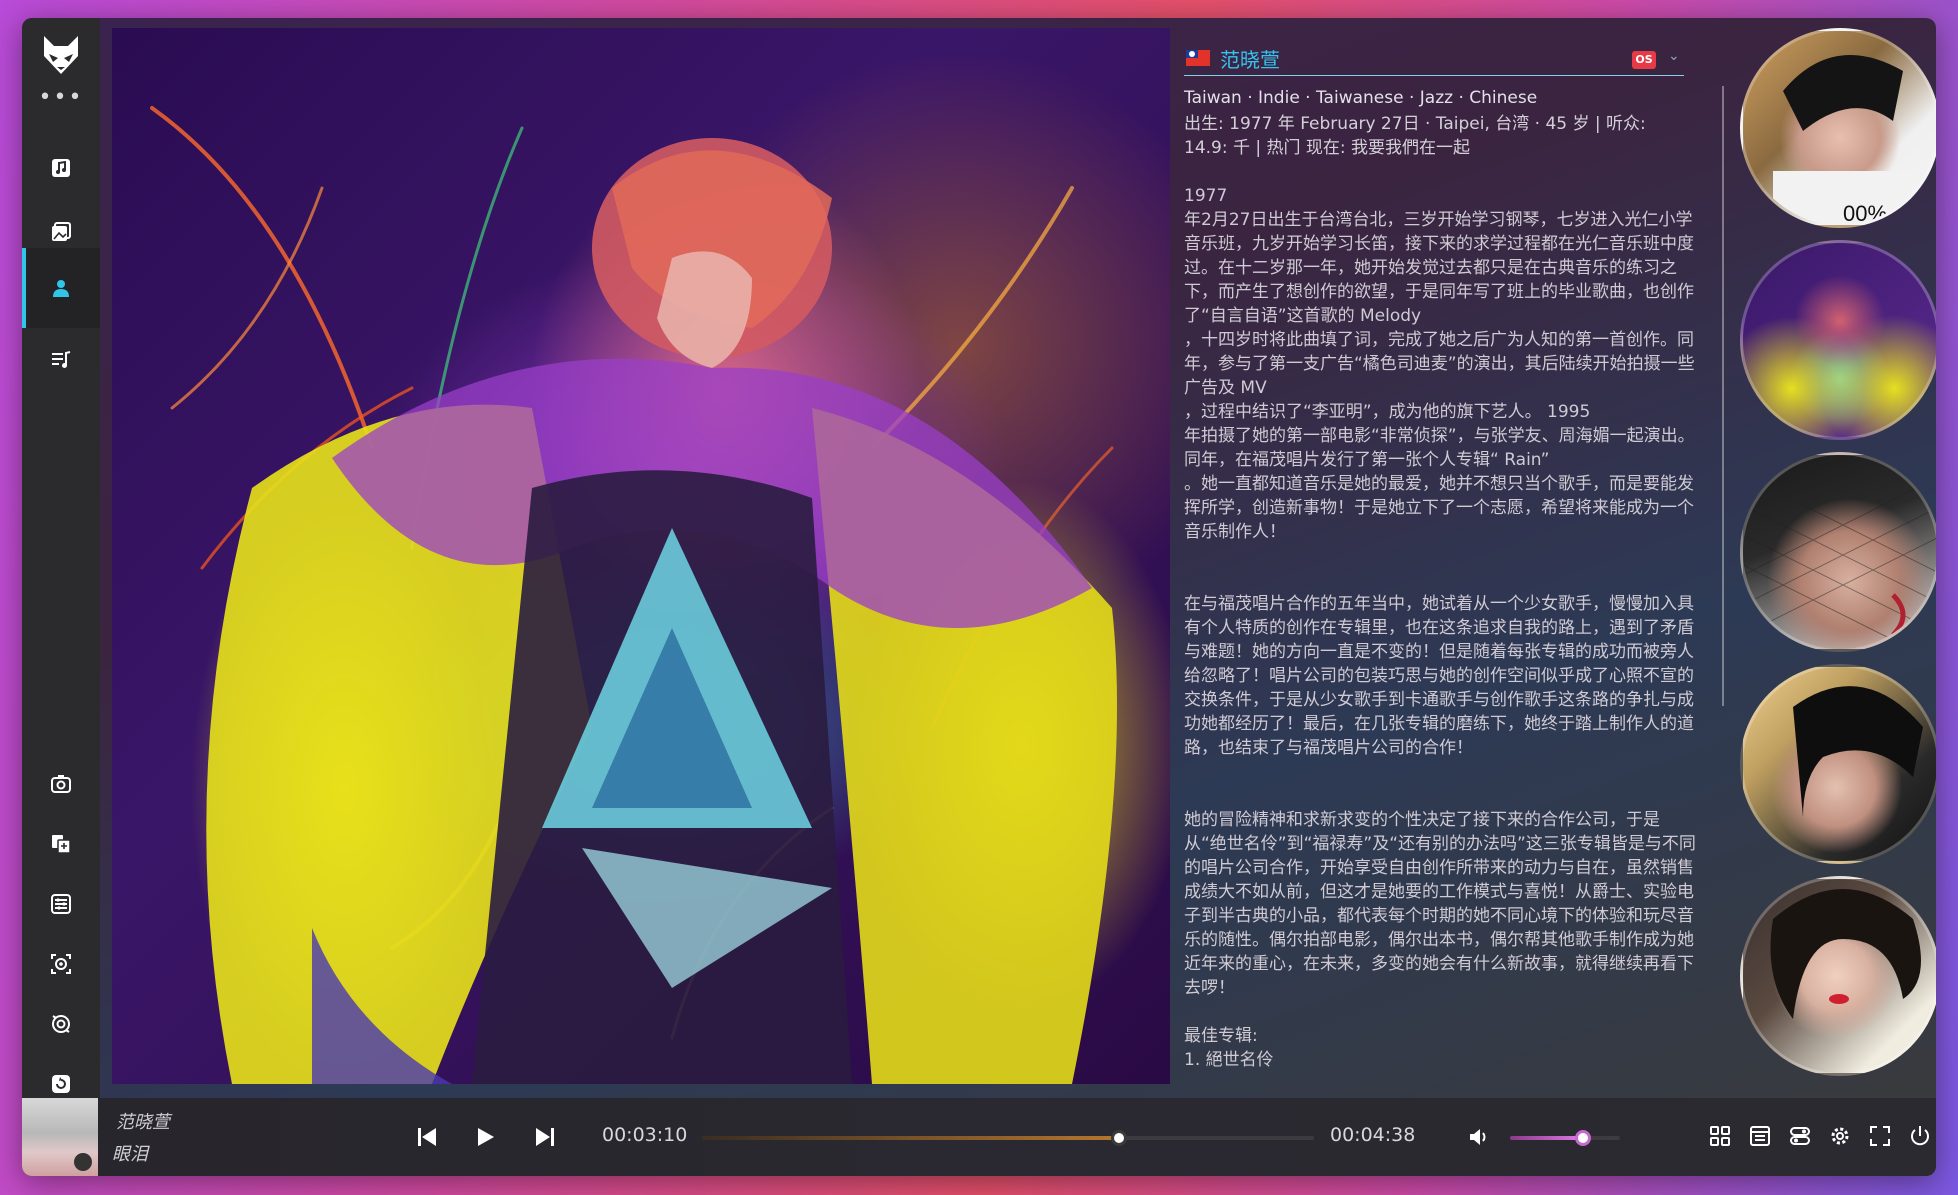 This screenshot has height=1195, width=1958. What do you see at coordinates (61, 784) in the screenshot?
I see `camera-icon` at bounding box center [61, 784].